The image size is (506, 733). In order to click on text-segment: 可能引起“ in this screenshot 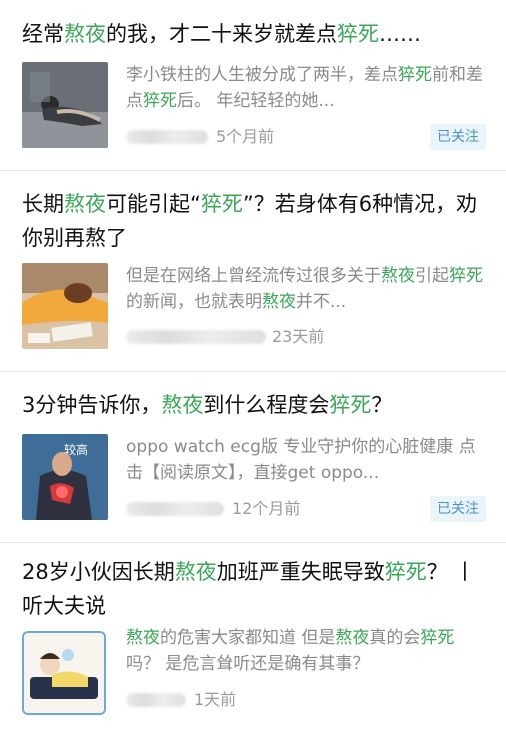, I will do `click(153, 204)`.